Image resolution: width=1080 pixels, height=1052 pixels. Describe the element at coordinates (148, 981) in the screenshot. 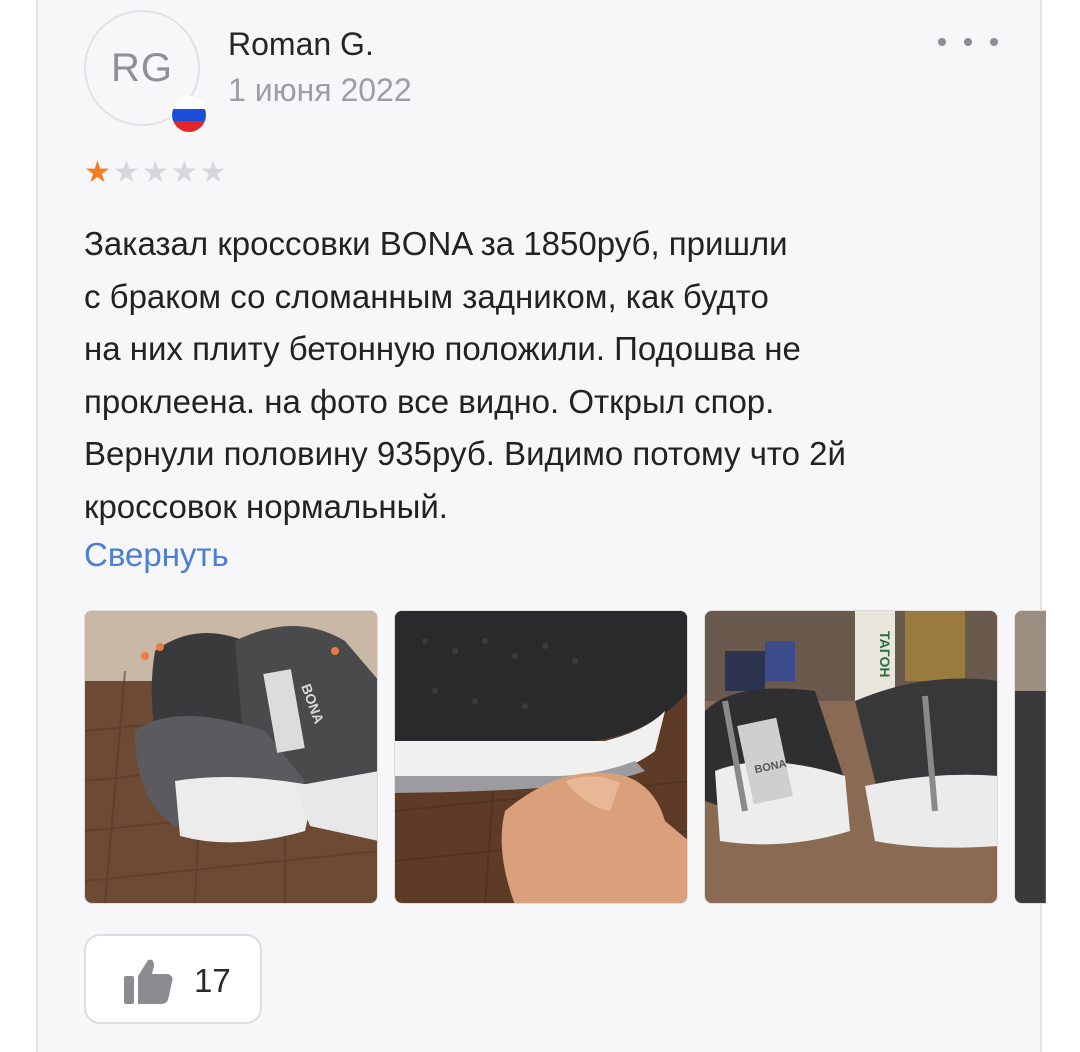

I see `thumbs-up-icon` at that location.